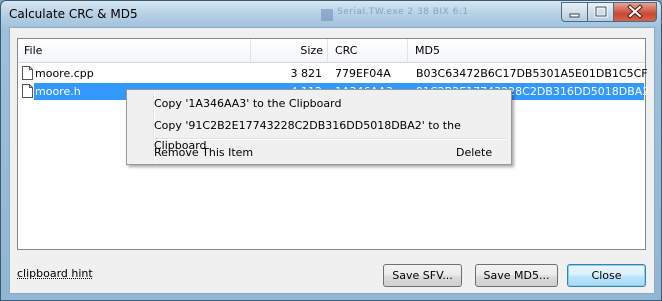 Image resolution: width=662 pixels, height=301 pixels. What do you see at coordinates (403, 12) in the screenshot?
I see `background-window-text: Serial.TW.exe 2 38 BIX 6:1` at bounding box center [403, 12].